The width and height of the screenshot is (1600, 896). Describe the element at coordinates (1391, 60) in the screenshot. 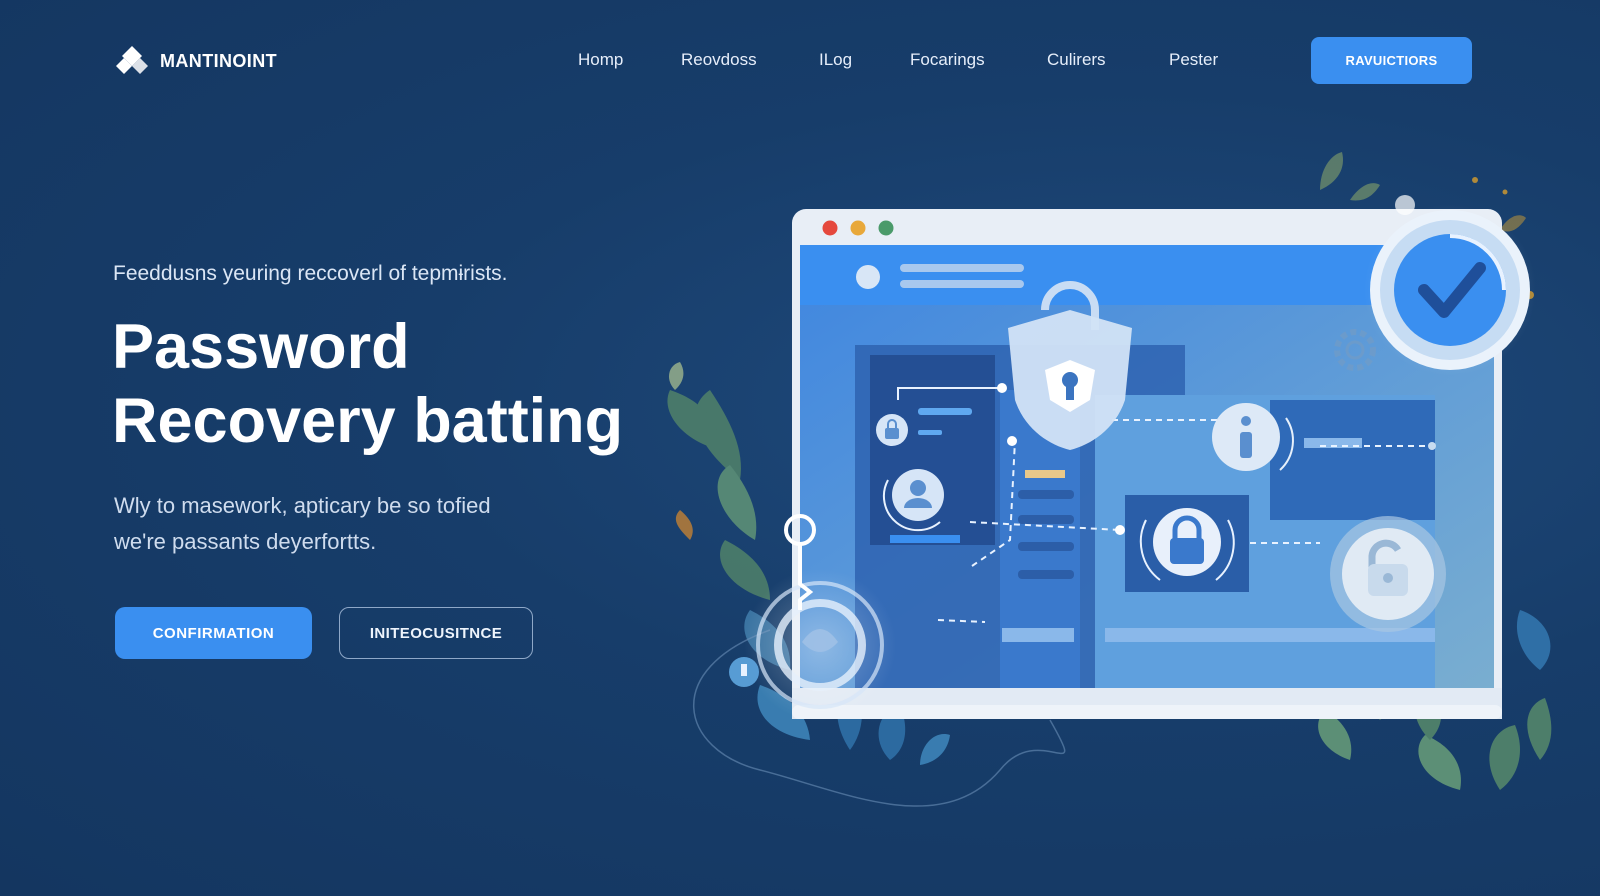

I see `header-cta-button: RAVUICTIORS` at that location.